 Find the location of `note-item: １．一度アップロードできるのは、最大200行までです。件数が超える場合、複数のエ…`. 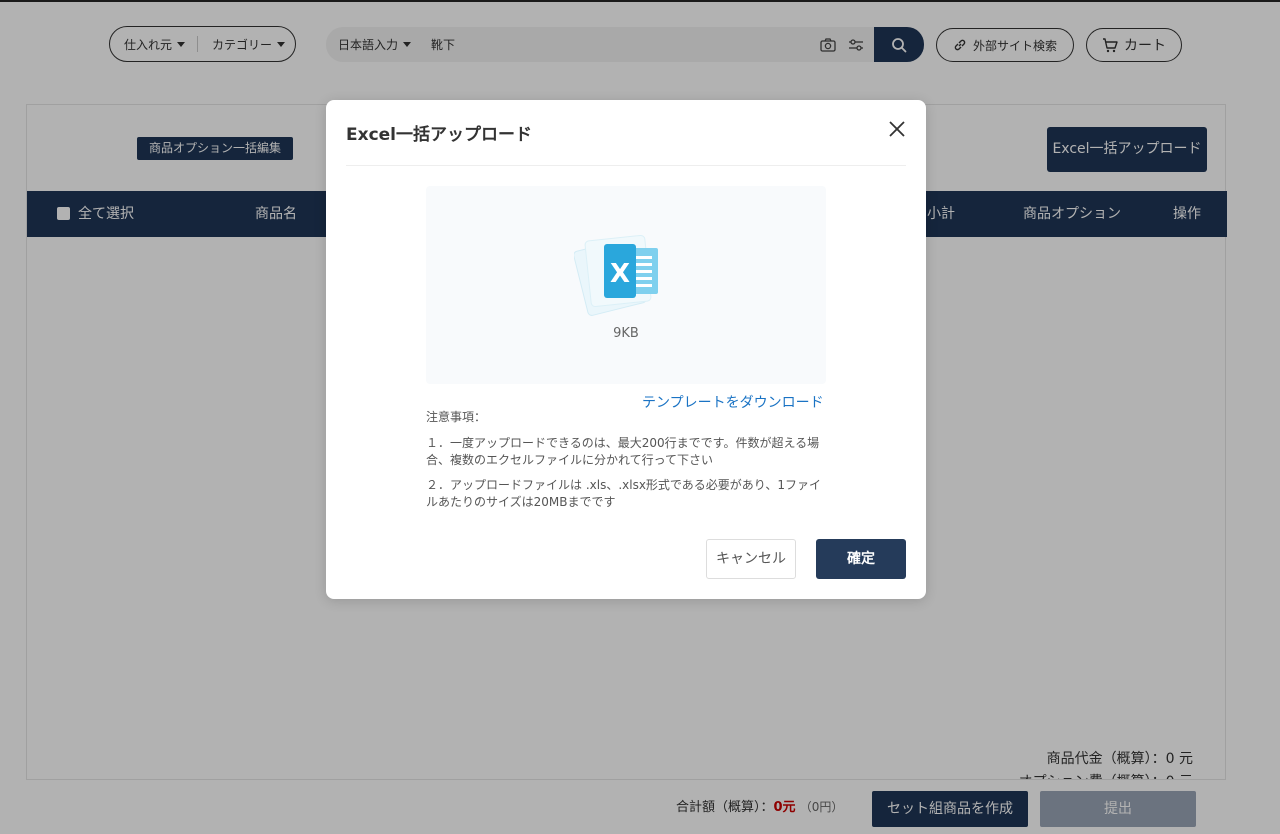

note-item: １．一度アップロードできるのは、最大200行までです。件数が超える場合、複数のエ… is located at coordinates (623, 451).